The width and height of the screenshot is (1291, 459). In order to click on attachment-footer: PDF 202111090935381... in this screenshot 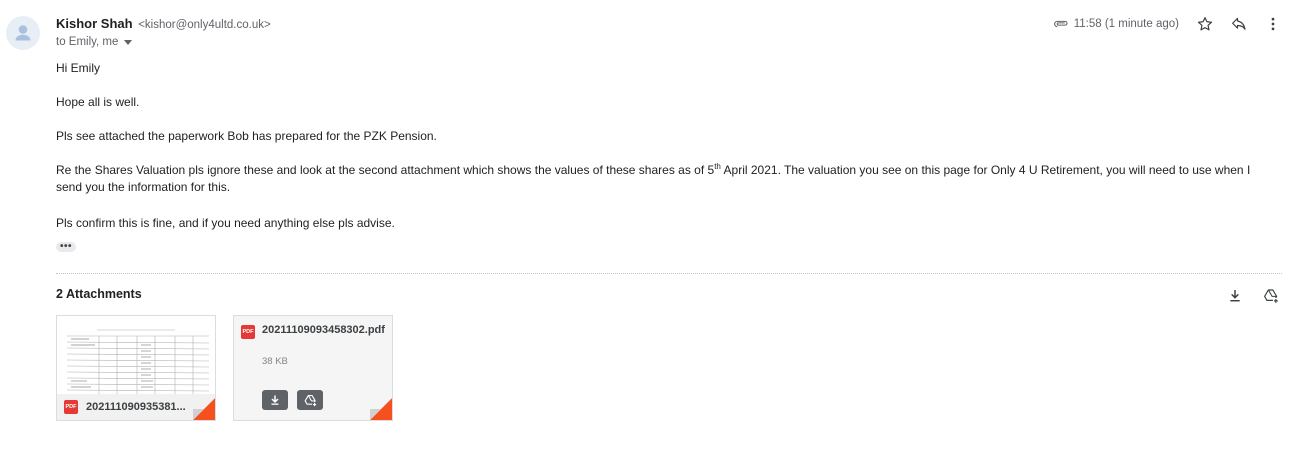, I will do `click(136, 407)`.